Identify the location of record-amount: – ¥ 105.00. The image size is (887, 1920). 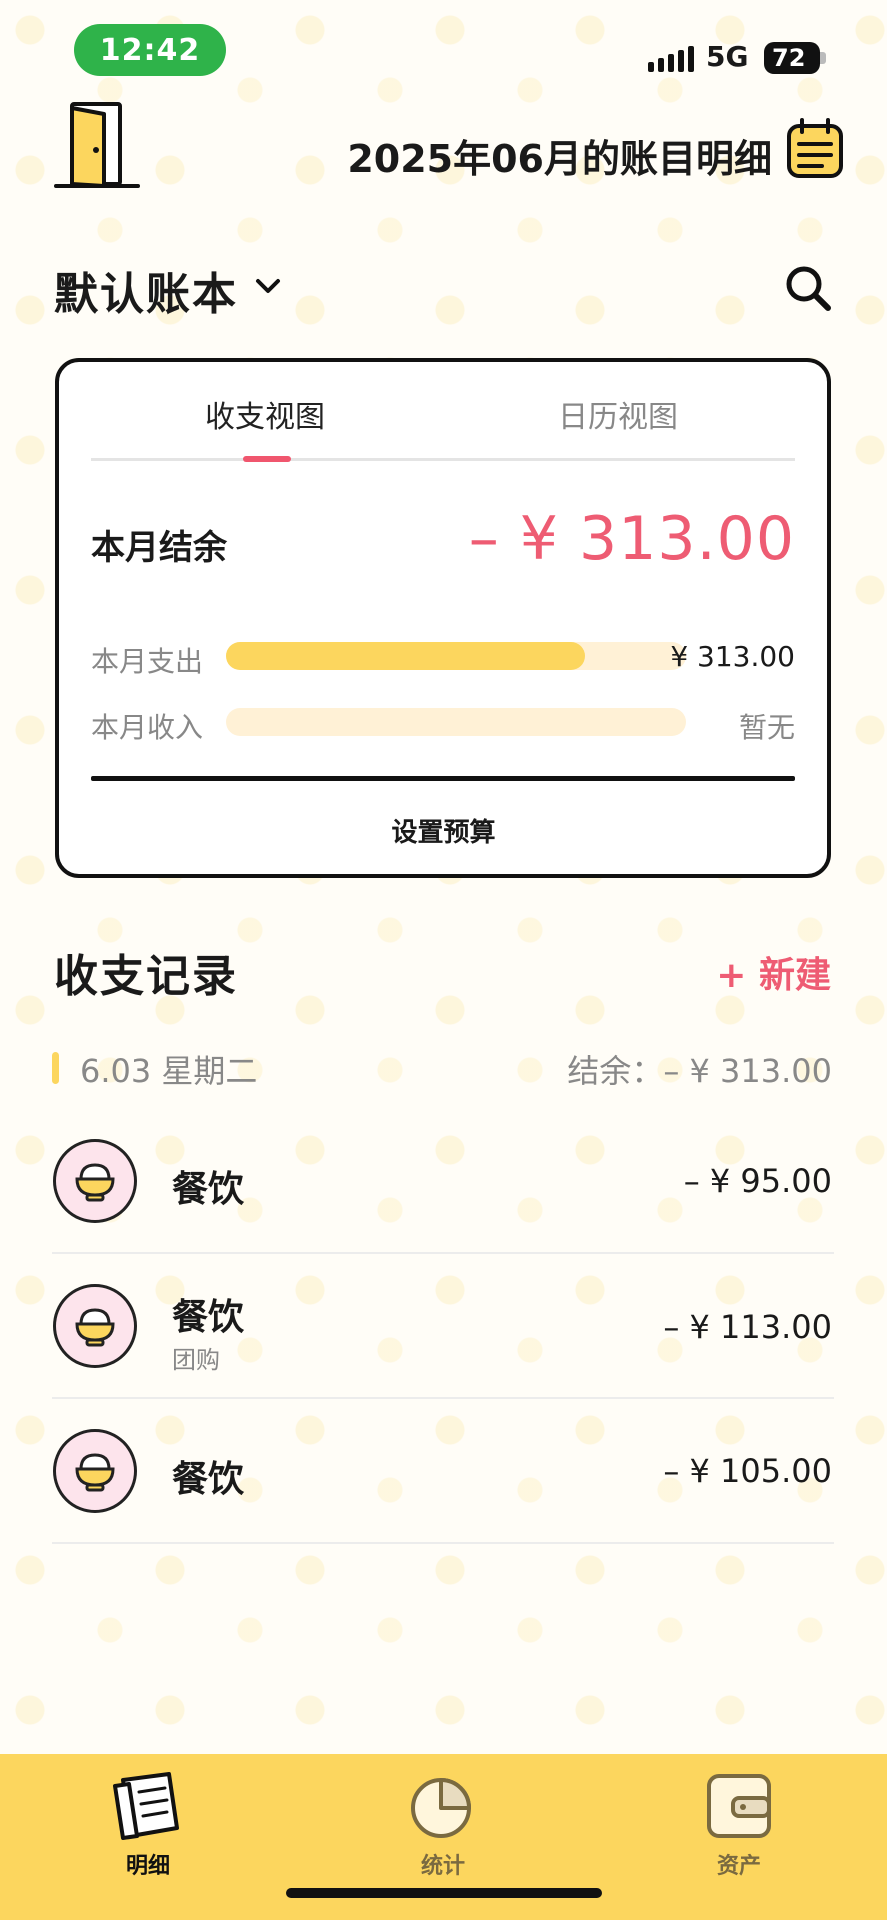
(747, 1471).